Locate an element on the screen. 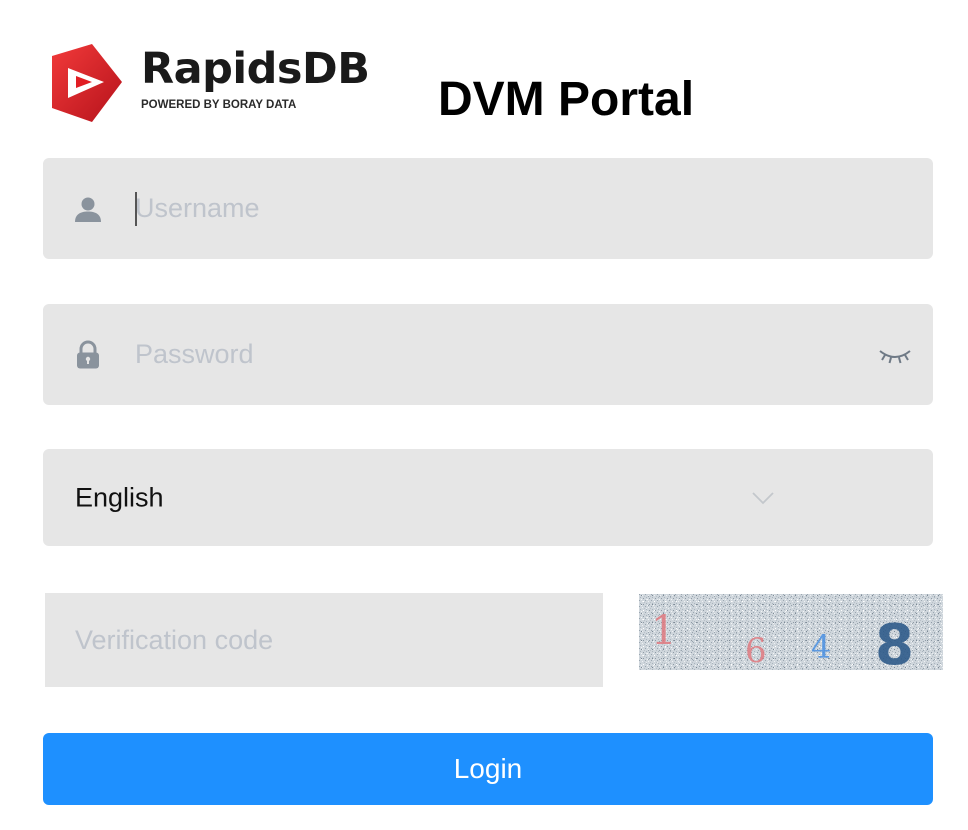  eye-closed-icon is located at coordinates (895, 355).